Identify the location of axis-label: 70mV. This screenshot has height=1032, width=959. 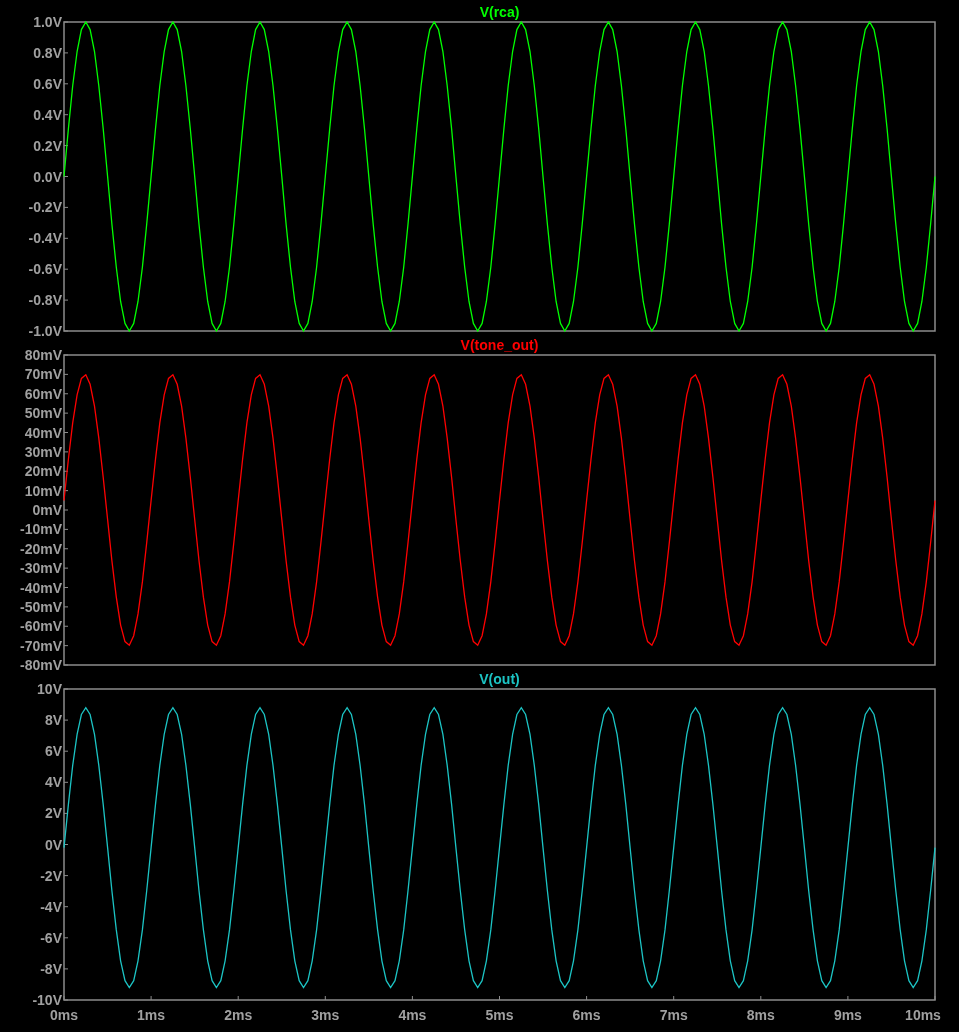
(43, 374).